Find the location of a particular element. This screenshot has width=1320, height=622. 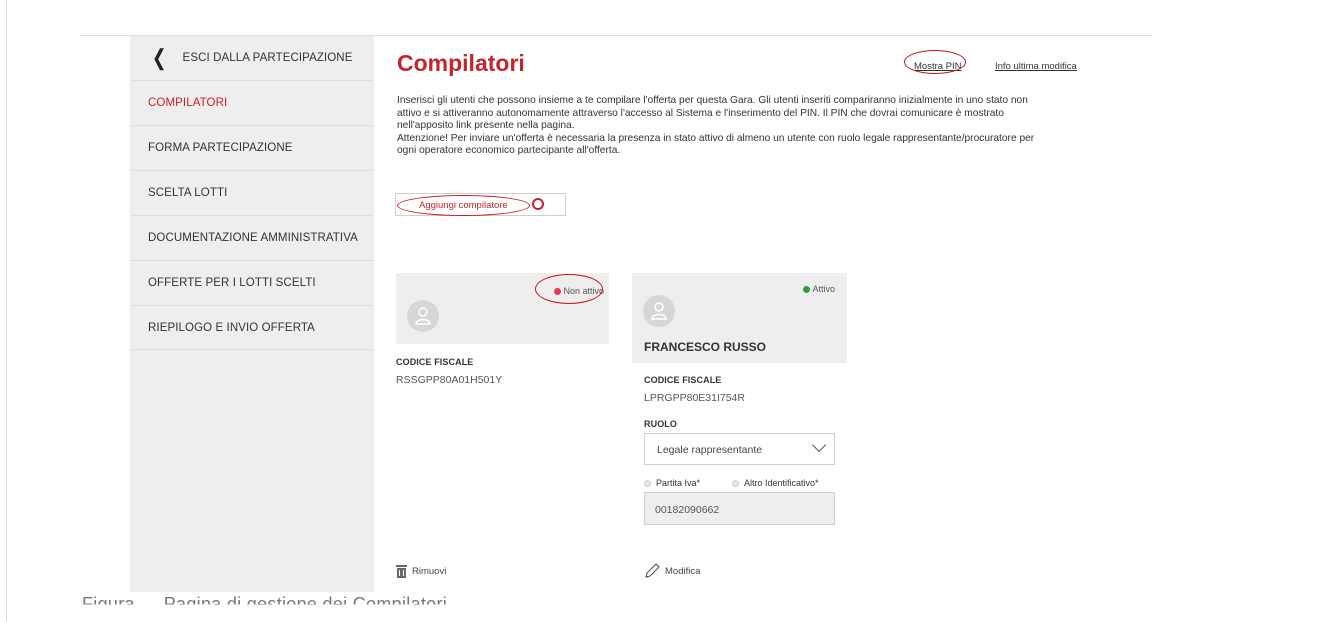

chevron-left-icon: ❮ is located at coordinates (159, 57).